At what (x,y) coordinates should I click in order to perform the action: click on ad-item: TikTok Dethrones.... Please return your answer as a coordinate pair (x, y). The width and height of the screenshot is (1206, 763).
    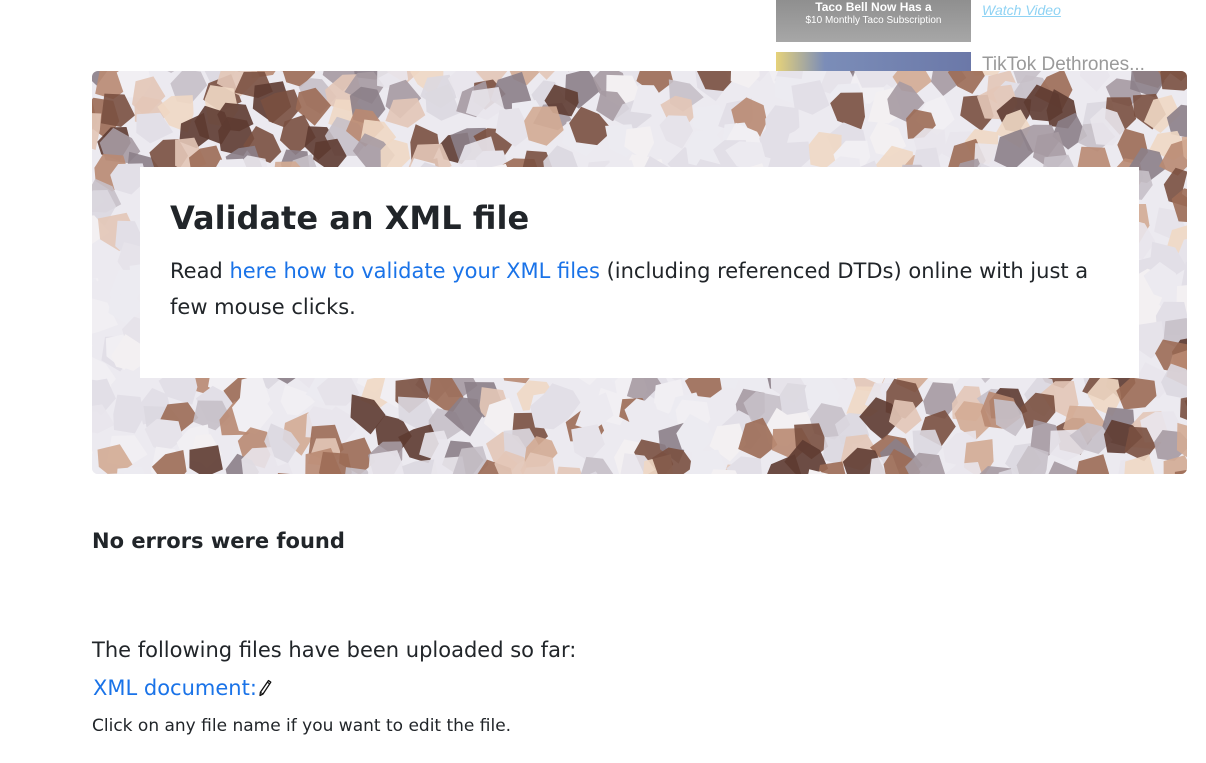
    Looking at the image, I should click on (986, 62).